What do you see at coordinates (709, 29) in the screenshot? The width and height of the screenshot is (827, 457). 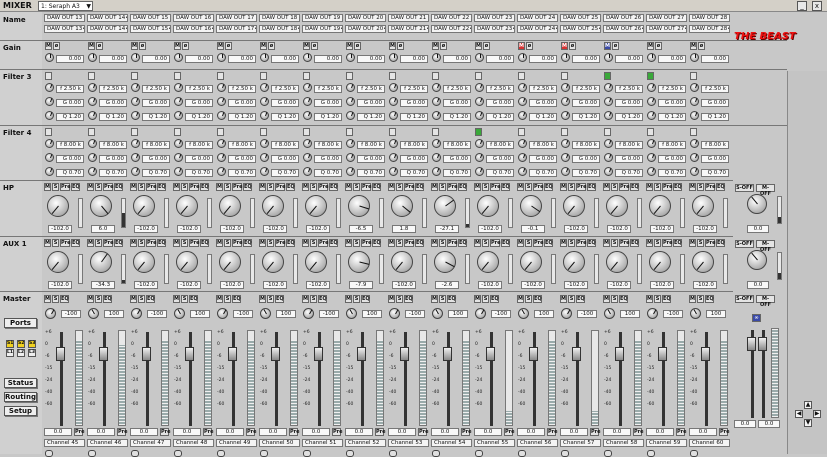 I see `channel-name-bottom: DAW OUT 28•` at bounding box center [709, 29].